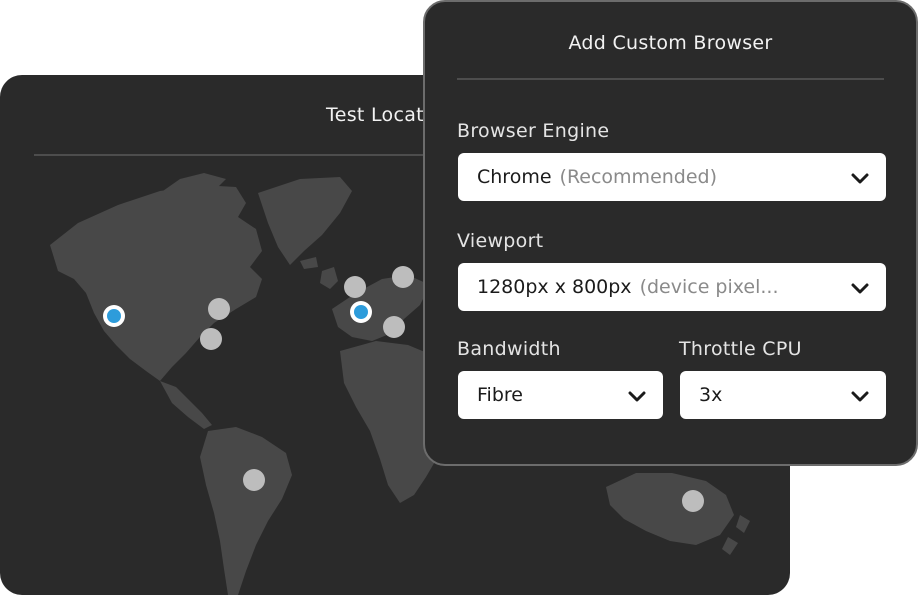 This screenshot has height=595, width=920. I want to click on landmass-central-america, so click(186, 405).